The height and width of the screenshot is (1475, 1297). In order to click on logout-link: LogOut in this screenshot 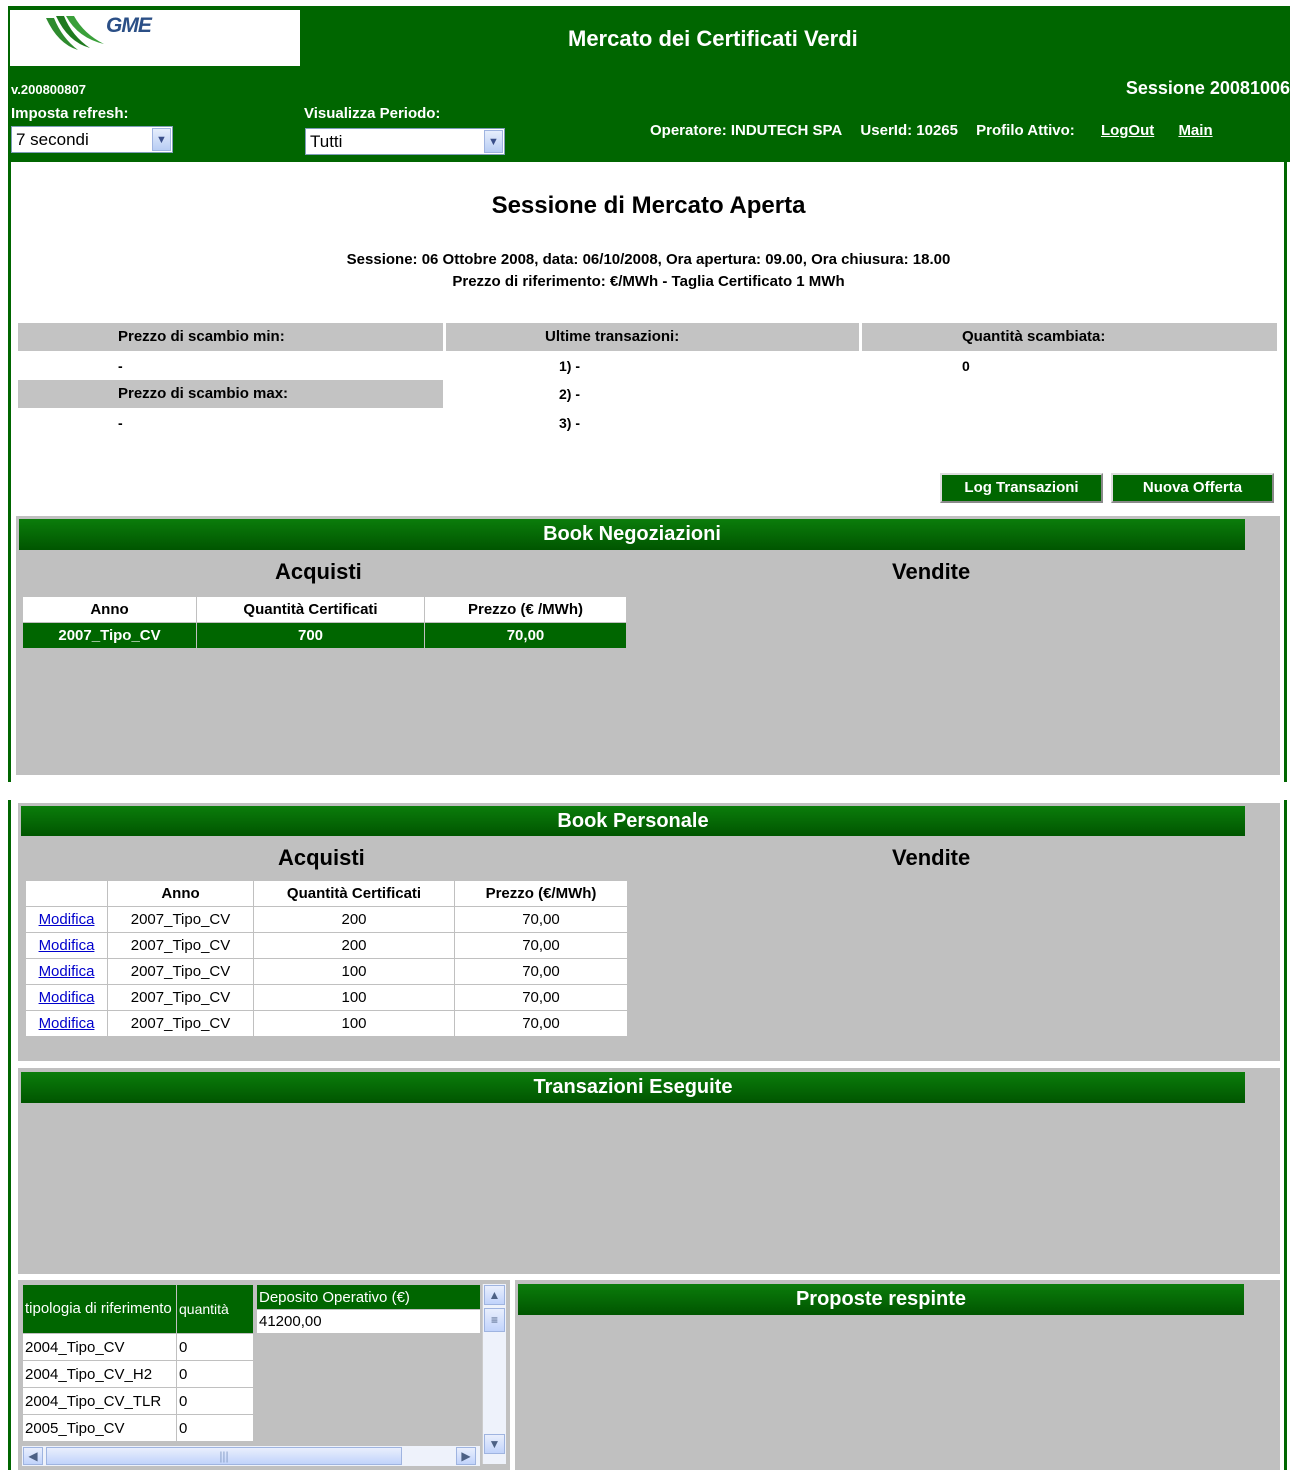, I will do `click(1127, 130)`.